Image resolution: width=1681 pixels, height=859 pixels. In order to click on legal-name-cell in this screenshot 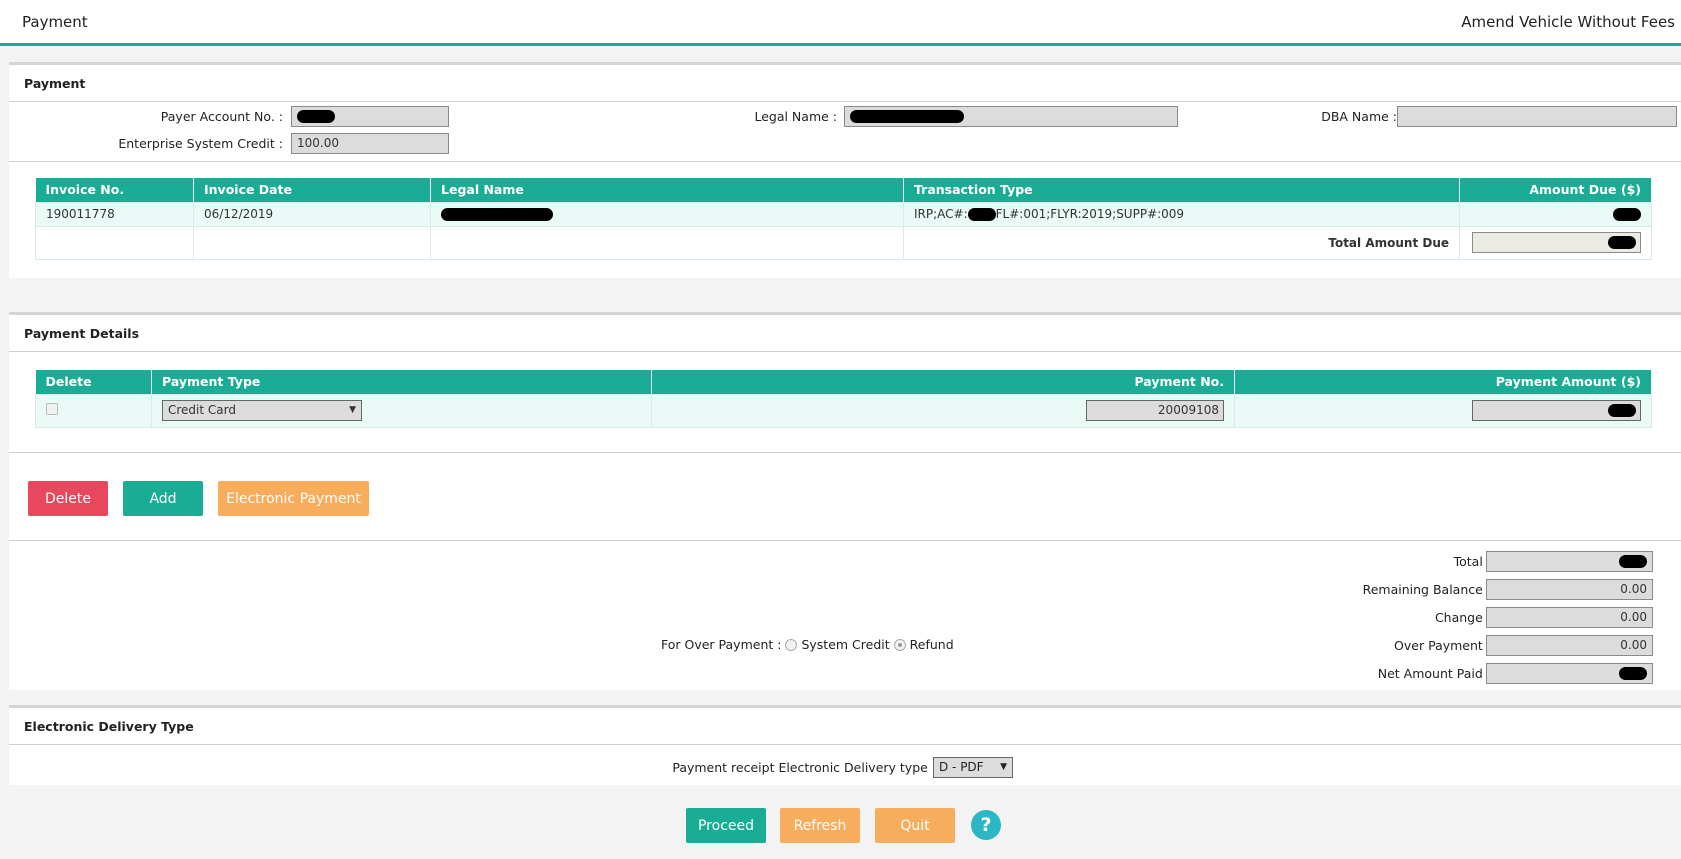, I will do `click(667, 214)`.